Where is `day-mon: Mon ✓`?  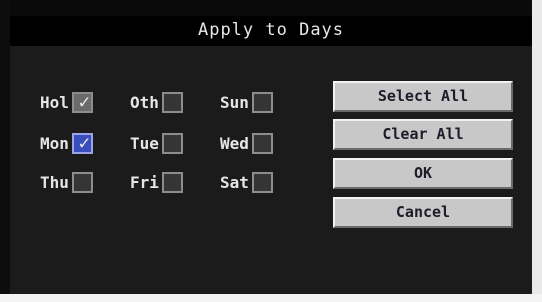 day-mon: Mon ✓ is located at coordinates (66, 143).